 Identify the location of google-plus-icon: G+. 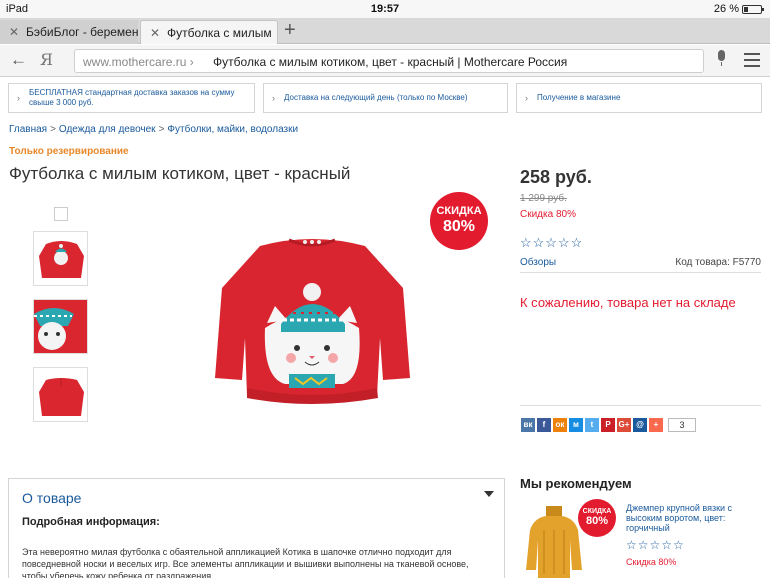
(624, 425).